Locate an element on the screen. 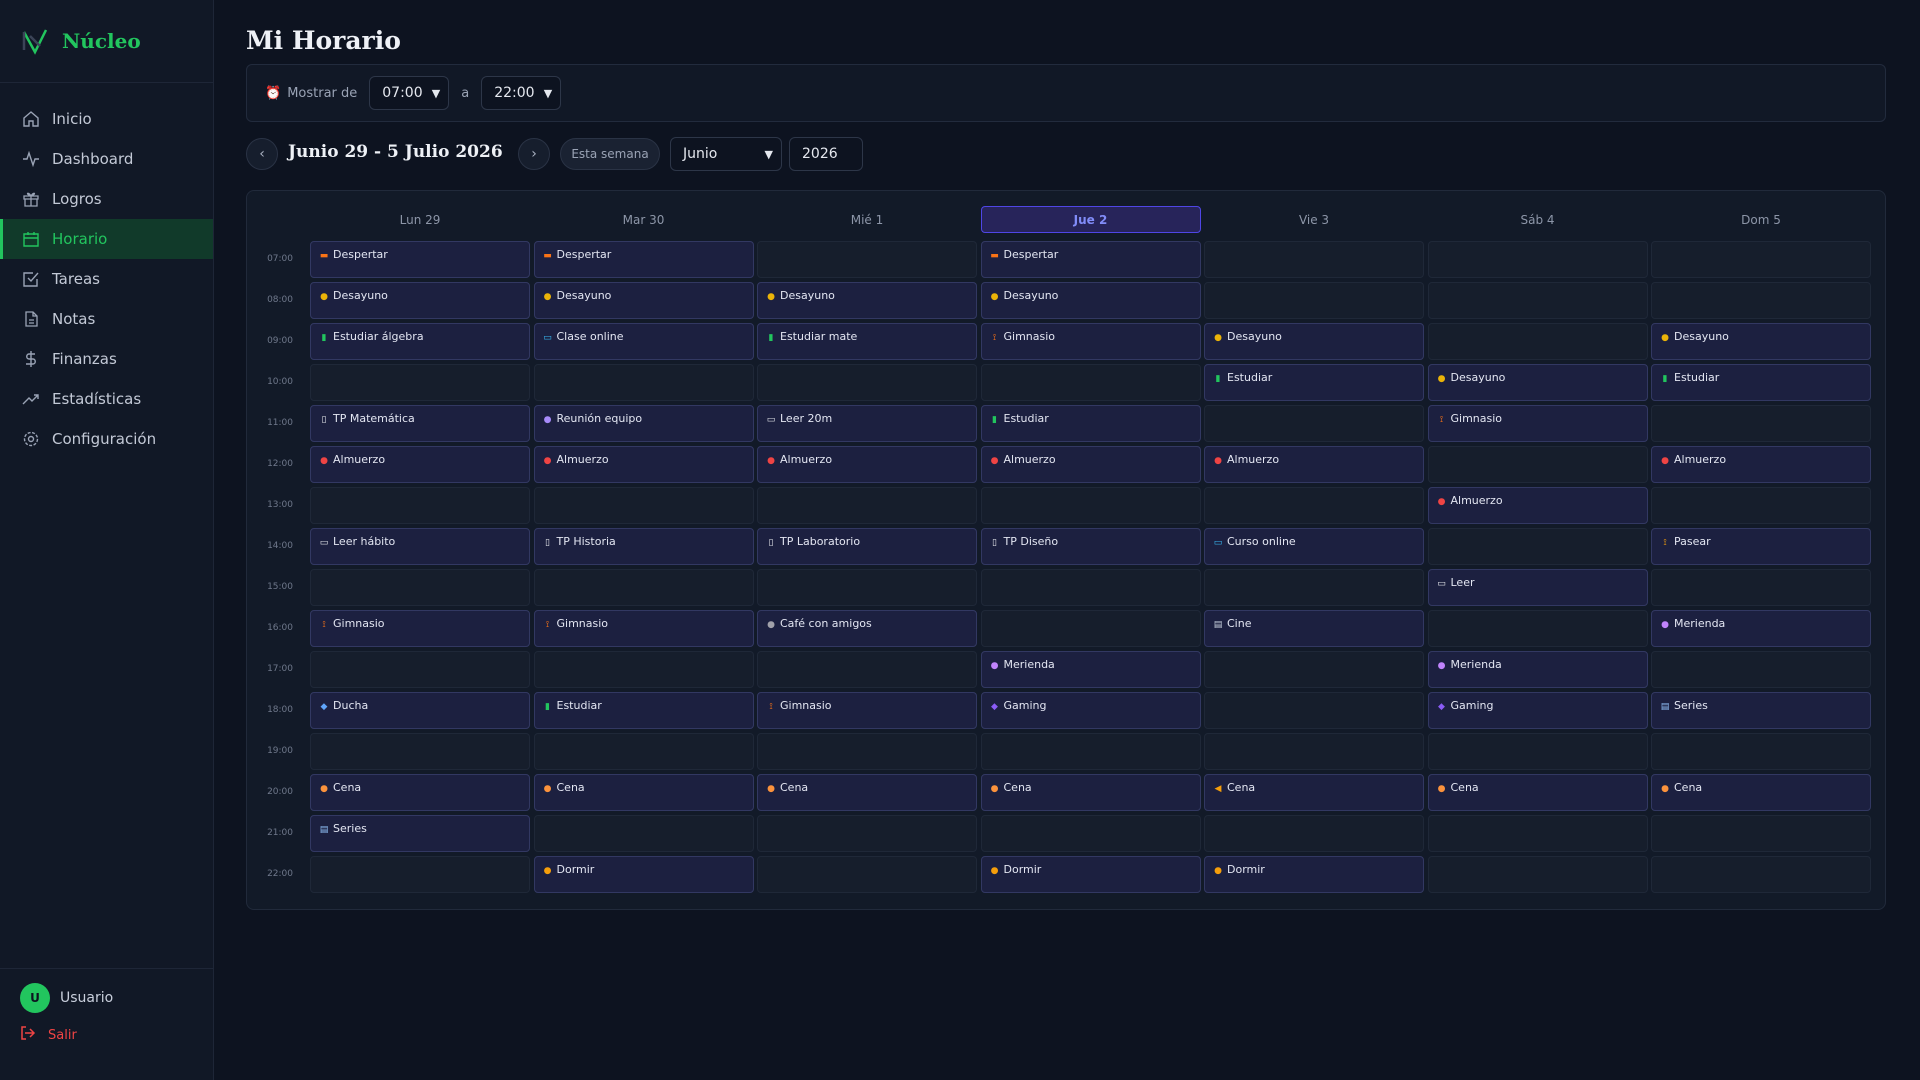  sidebar-item-finanzas: Finanzas is located at coordinates (106, 359).